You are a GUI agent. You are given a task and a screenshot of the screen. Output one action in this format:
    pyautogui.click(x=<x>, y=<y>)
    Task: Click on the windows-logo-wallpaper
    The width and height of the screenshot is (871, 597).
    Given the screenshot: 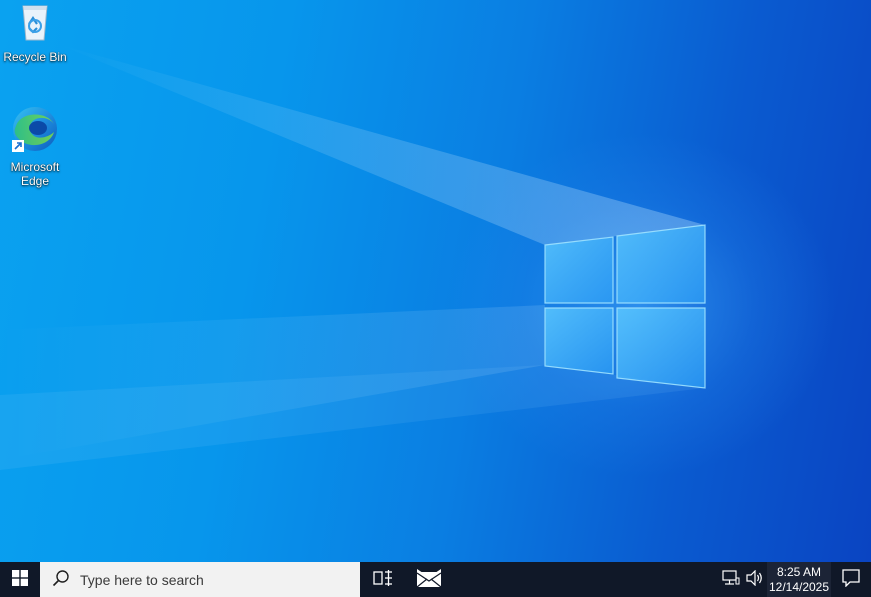 What is the action you would take?
    pyautogui.click(x=625, y=306)
    